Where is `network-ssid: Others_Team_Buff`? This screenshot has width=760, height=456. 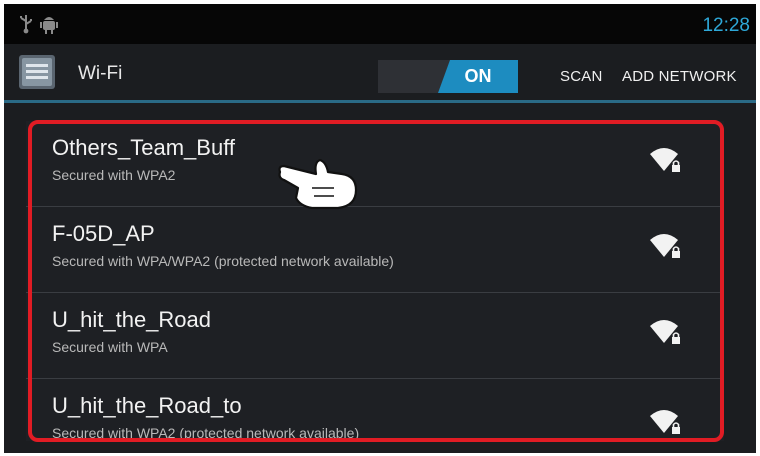
network-ssid: Others_Team_Buff is located at coordinates (144, 147).